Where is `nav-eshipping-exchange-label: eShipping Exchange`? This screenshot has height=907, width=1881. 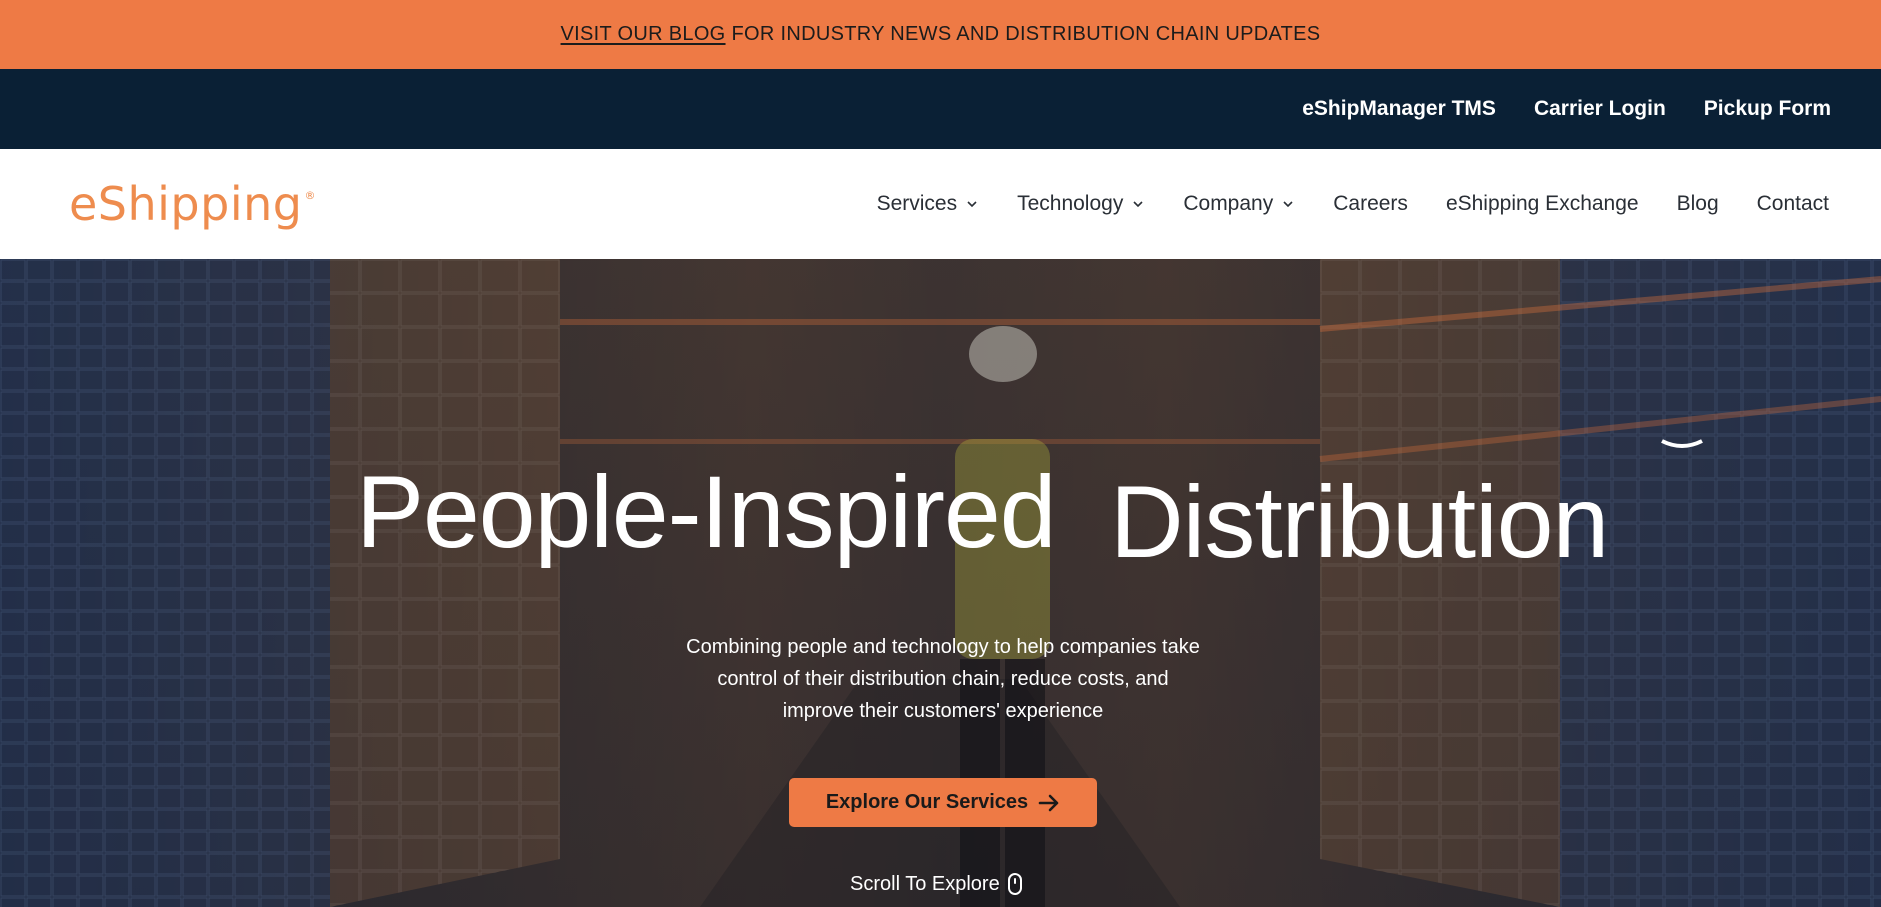
nav-eshipping-exchange-label: eShipping Exchange is located at coordinates (1542, 203).